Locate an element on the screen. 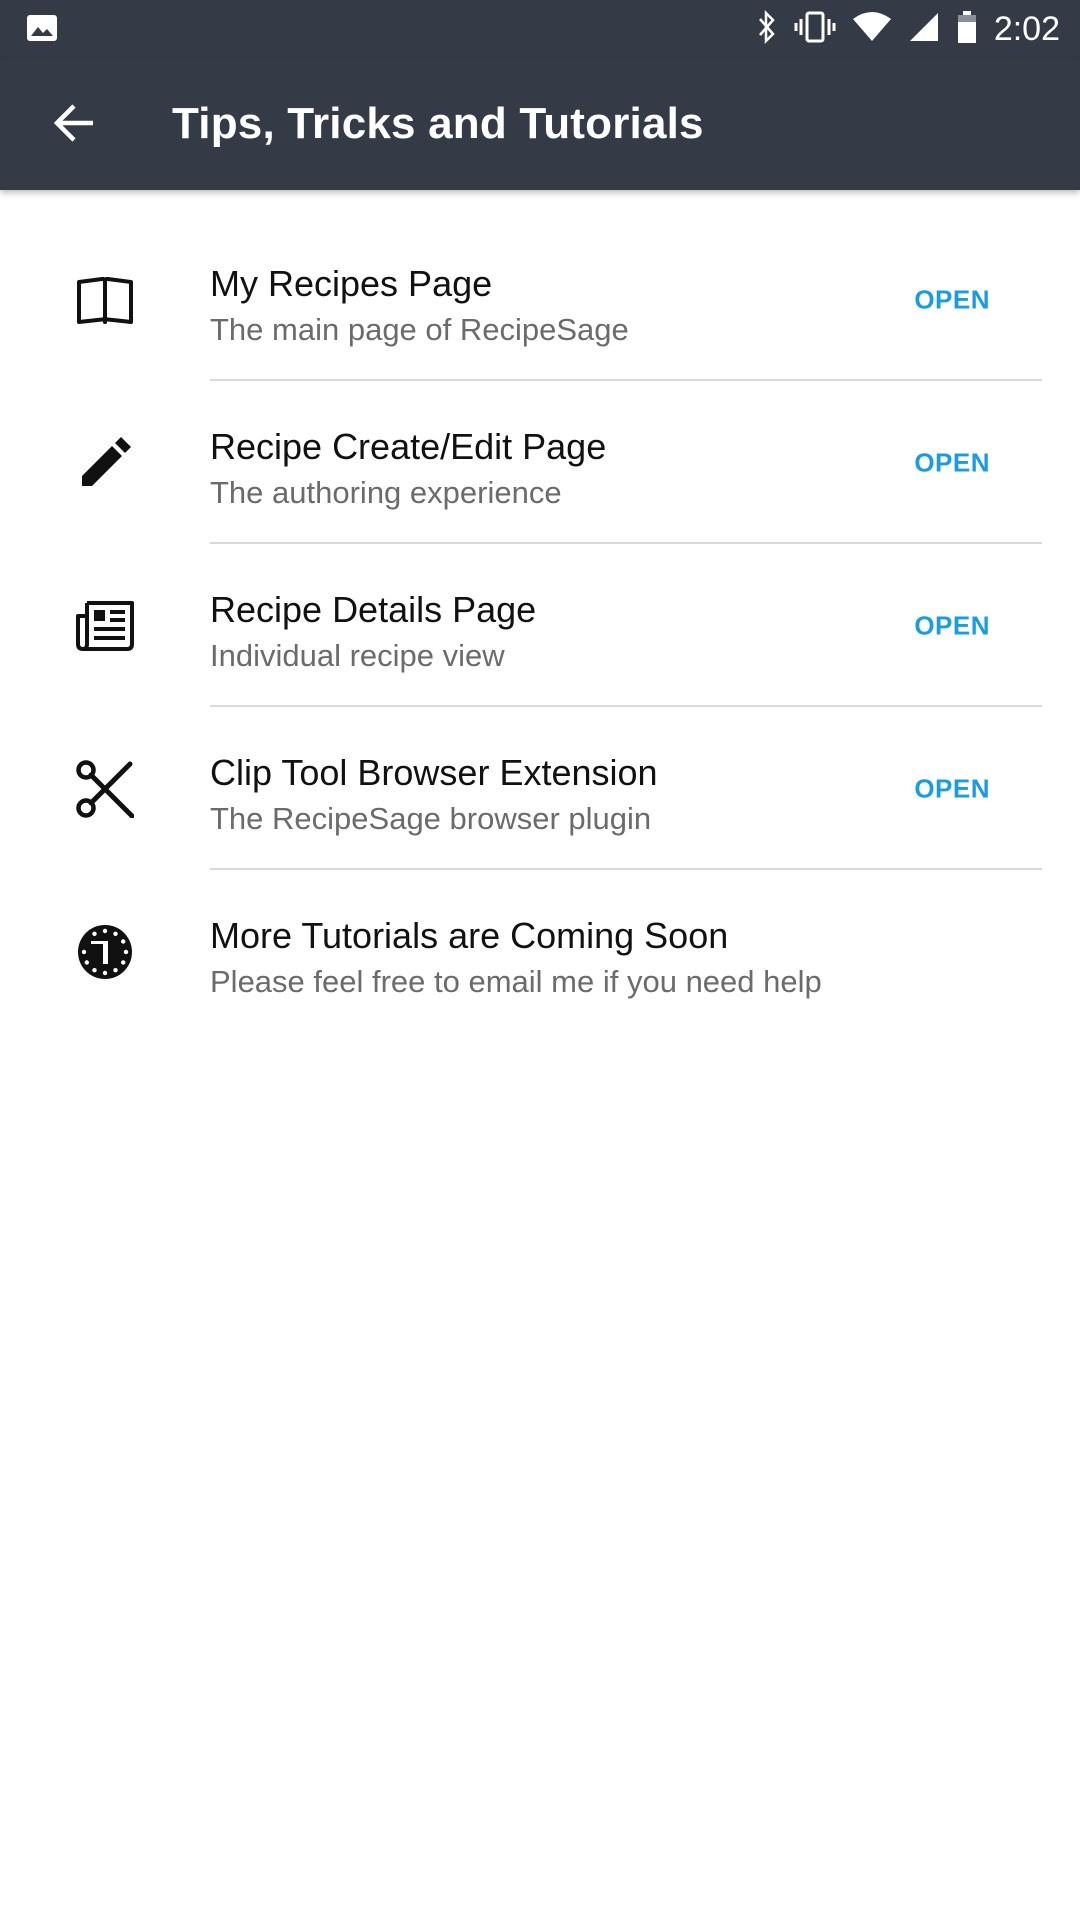 The width and height of the screenshot is (1080, 1920). vibrate-icon is located at coordinates (815, 29).